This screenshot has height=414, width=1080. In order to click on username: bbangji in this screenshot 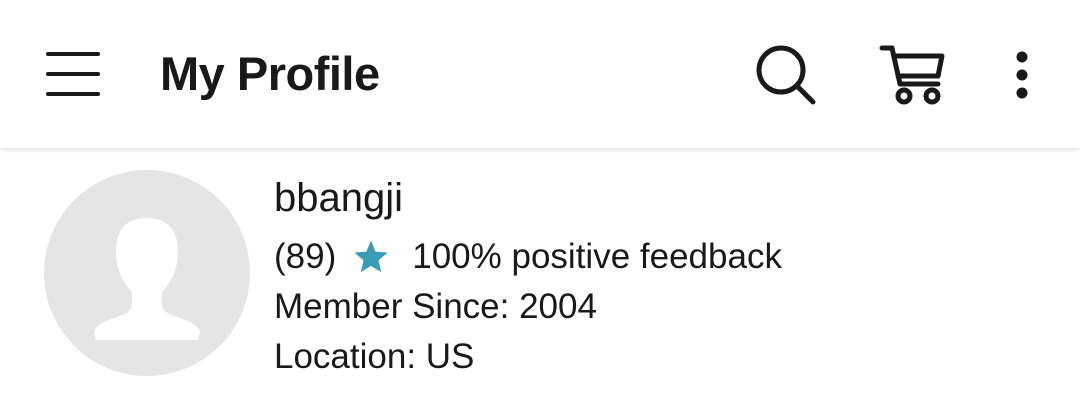, I will do `click(528, 198)`.